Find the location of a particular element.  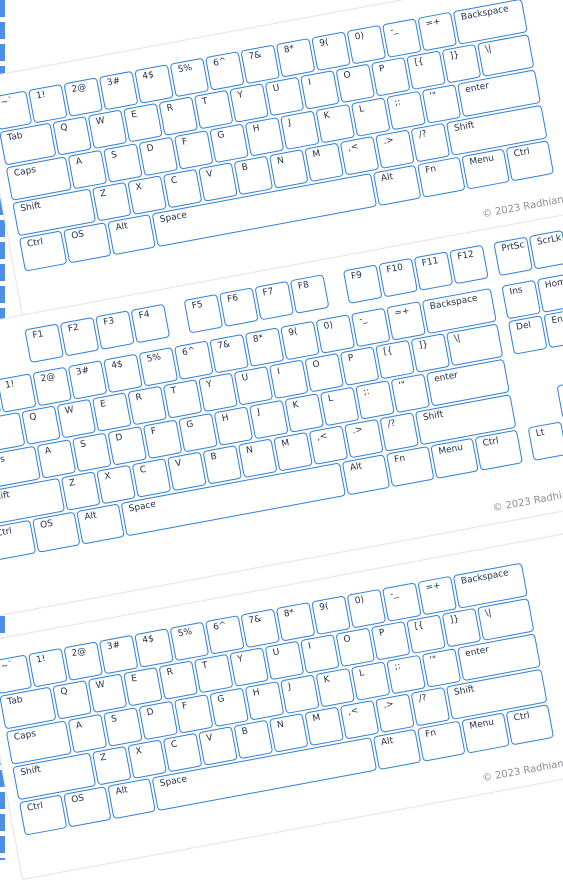

key-f4: F4 is located at coordinates (150, 323).